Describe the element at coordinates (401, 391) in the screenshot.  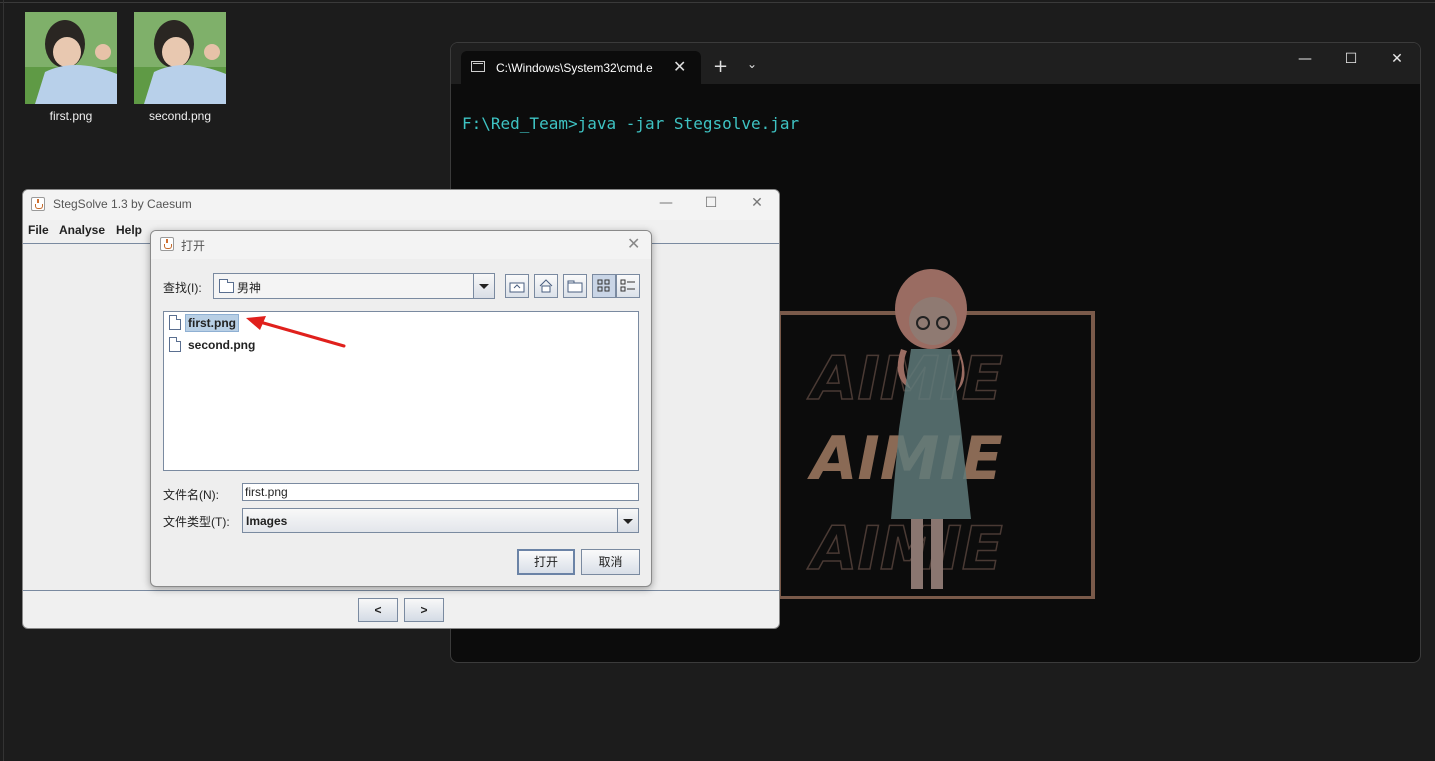
I see `file-list: first.png second.png` at that location.